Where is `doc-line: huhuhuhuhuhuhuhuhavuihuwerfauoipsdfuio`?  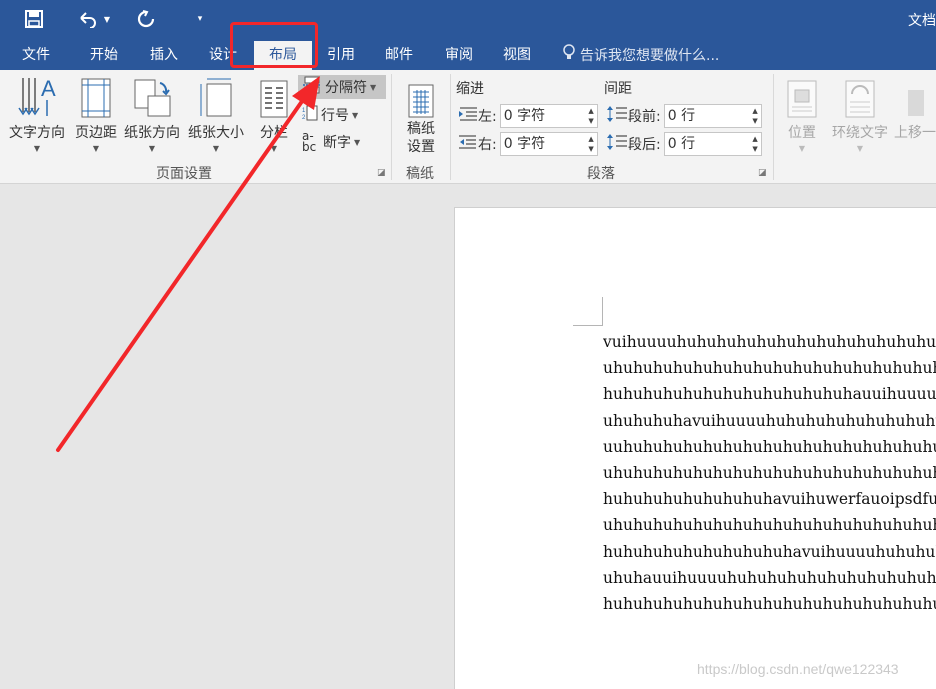
doc-line: huhuhuhuhuhuhuhuhavuihuwerfauoipsdfuio is located at coordinates (769, 499).